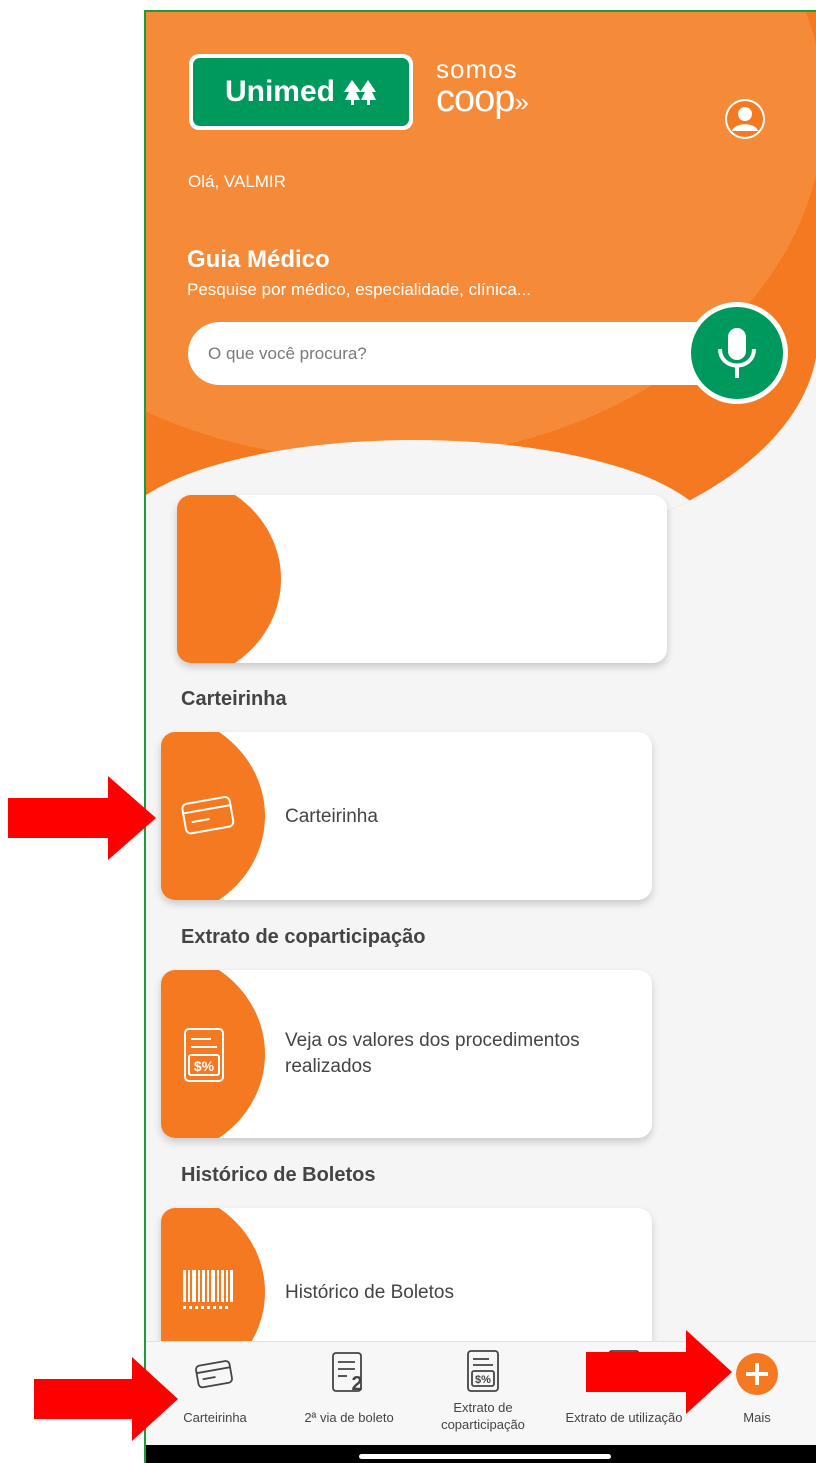 The image size is (816, 1463). What do you see at coordinates (208, 1289) in the screenshot?
I see `barcode-icon` at bounding box center [208, 1289].